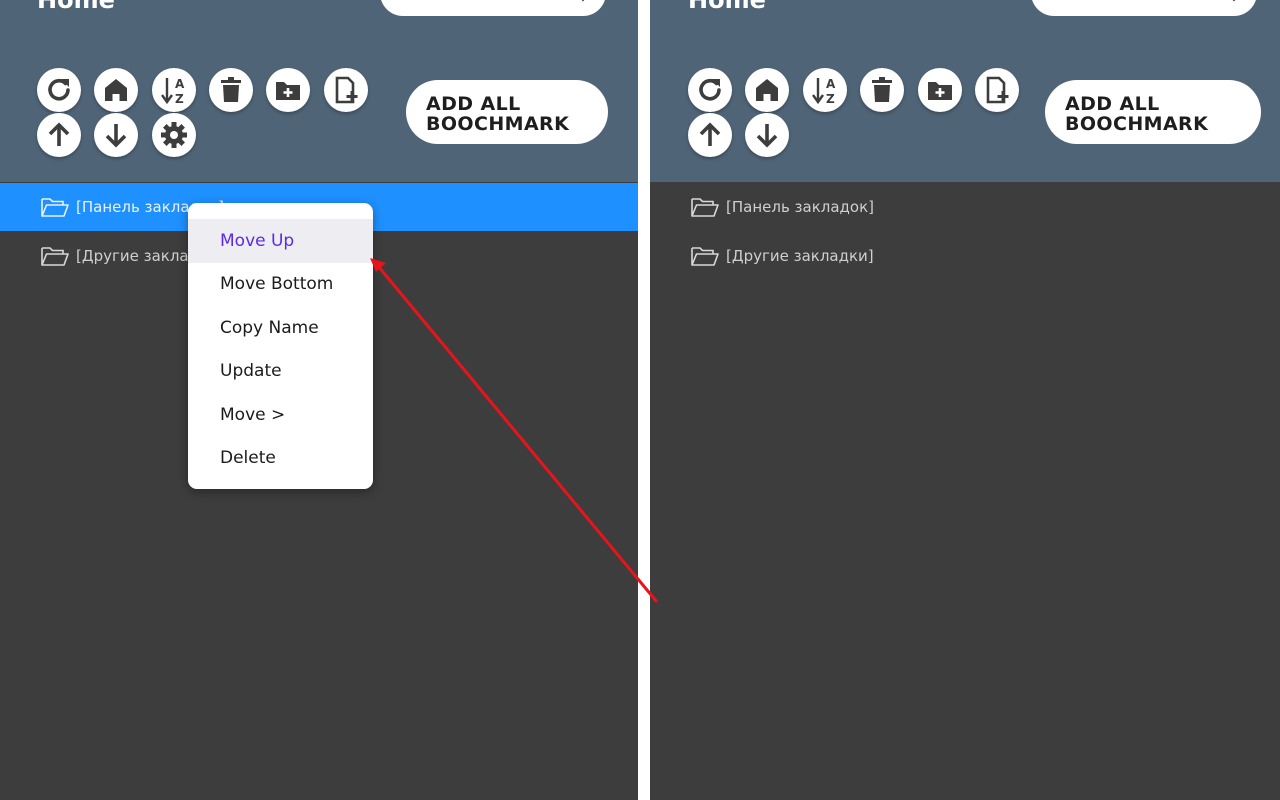 The height and width of the screenshot is (800, 1280). Describe the element at coordinates (280, 211) in the screenshot. I see `context-menu-top-padding` at that location.